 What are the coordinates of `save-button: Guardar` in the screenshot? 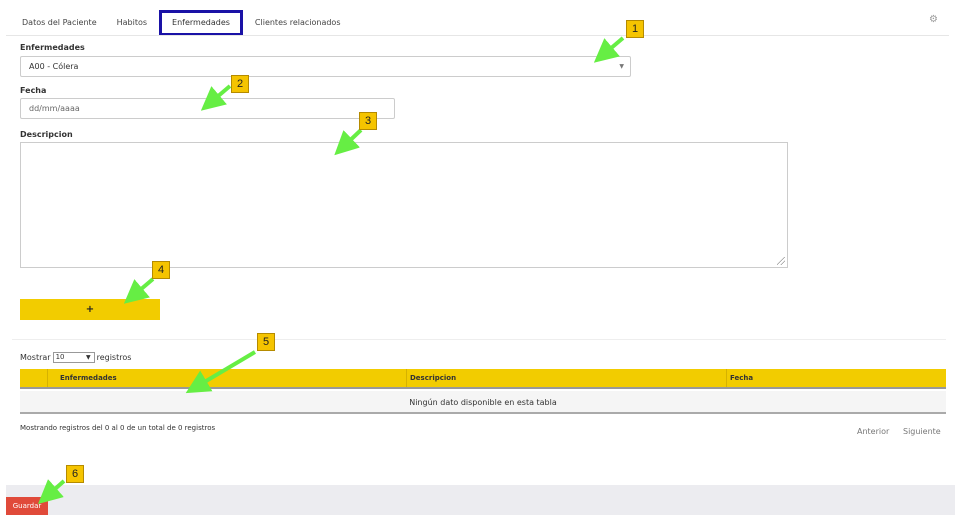 It's located at (27, 506).